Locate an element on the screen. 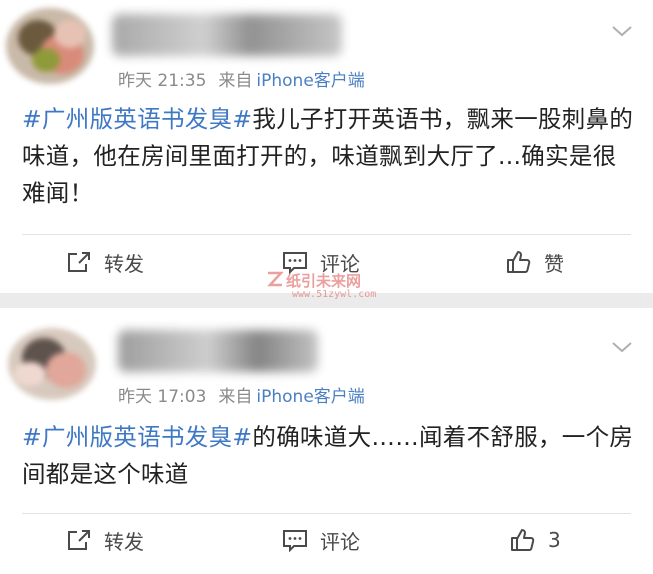  feed-gap is located at coordinates (326, 300).